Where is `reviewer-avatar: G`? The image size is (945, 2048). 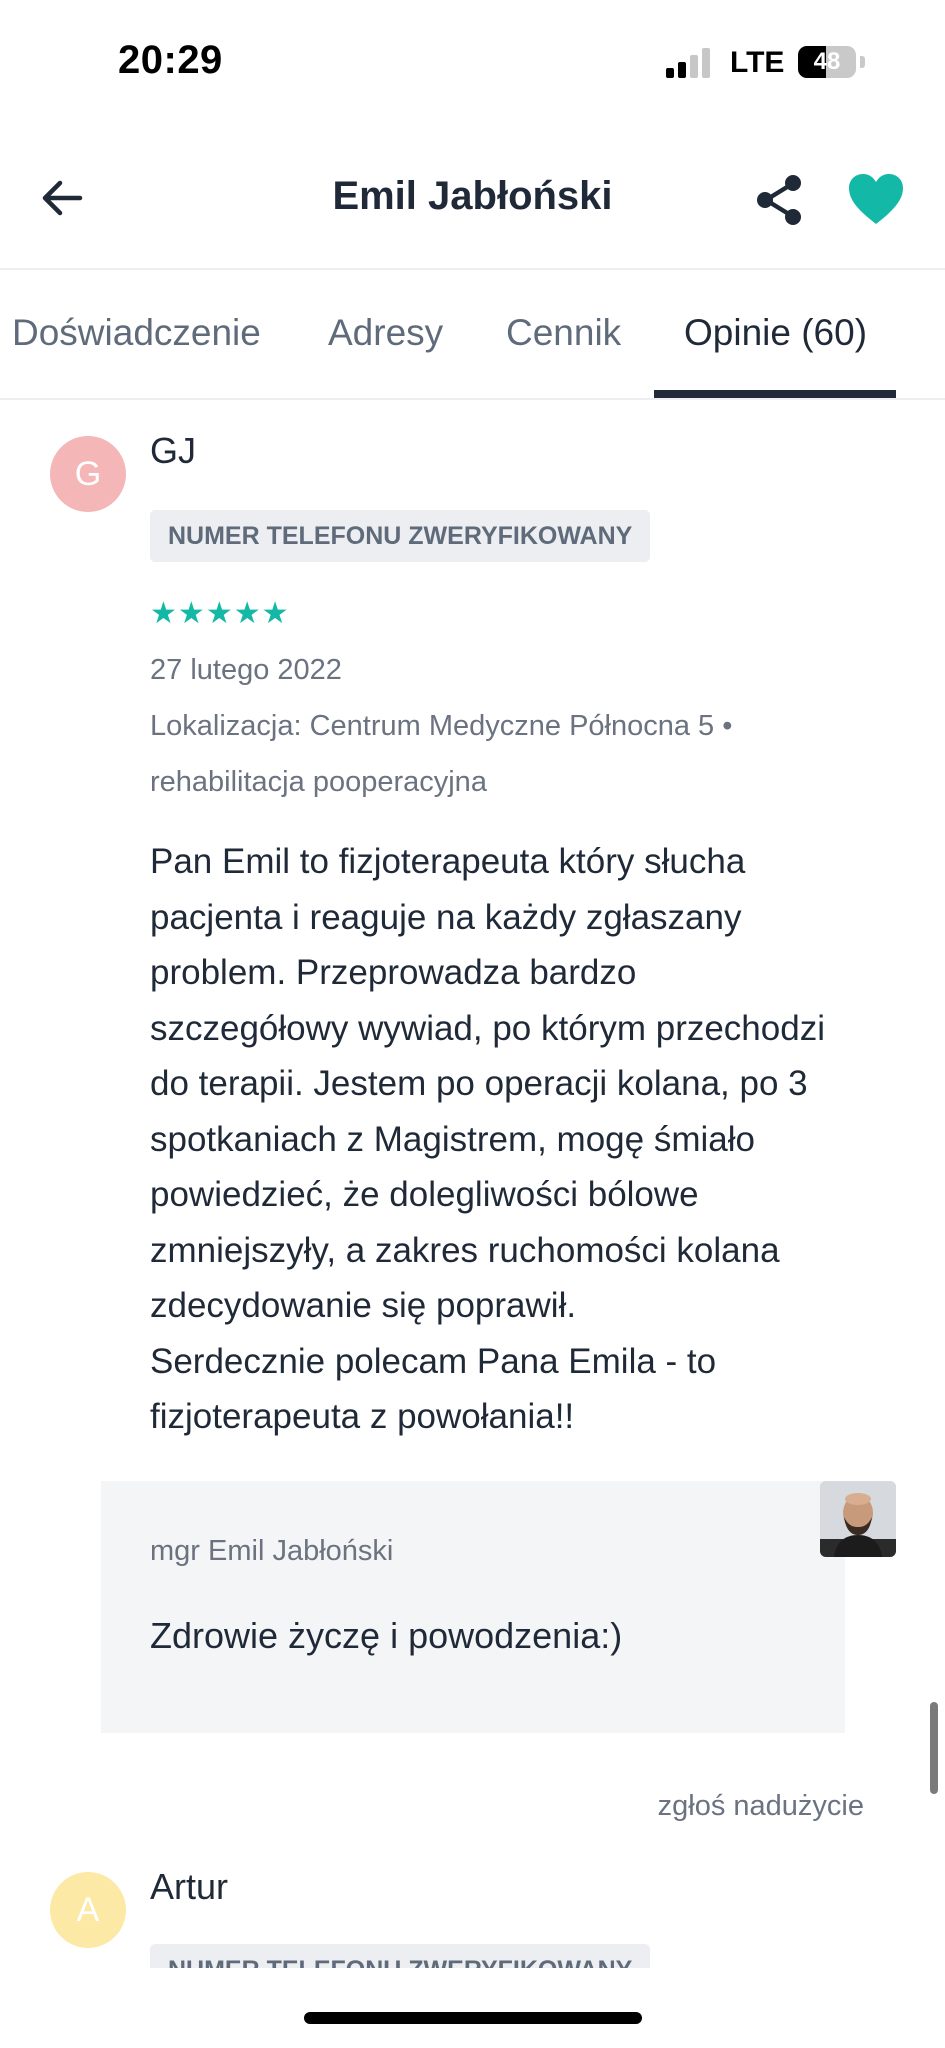
reviewer-avatar: G is located at coordinates (88, 474).